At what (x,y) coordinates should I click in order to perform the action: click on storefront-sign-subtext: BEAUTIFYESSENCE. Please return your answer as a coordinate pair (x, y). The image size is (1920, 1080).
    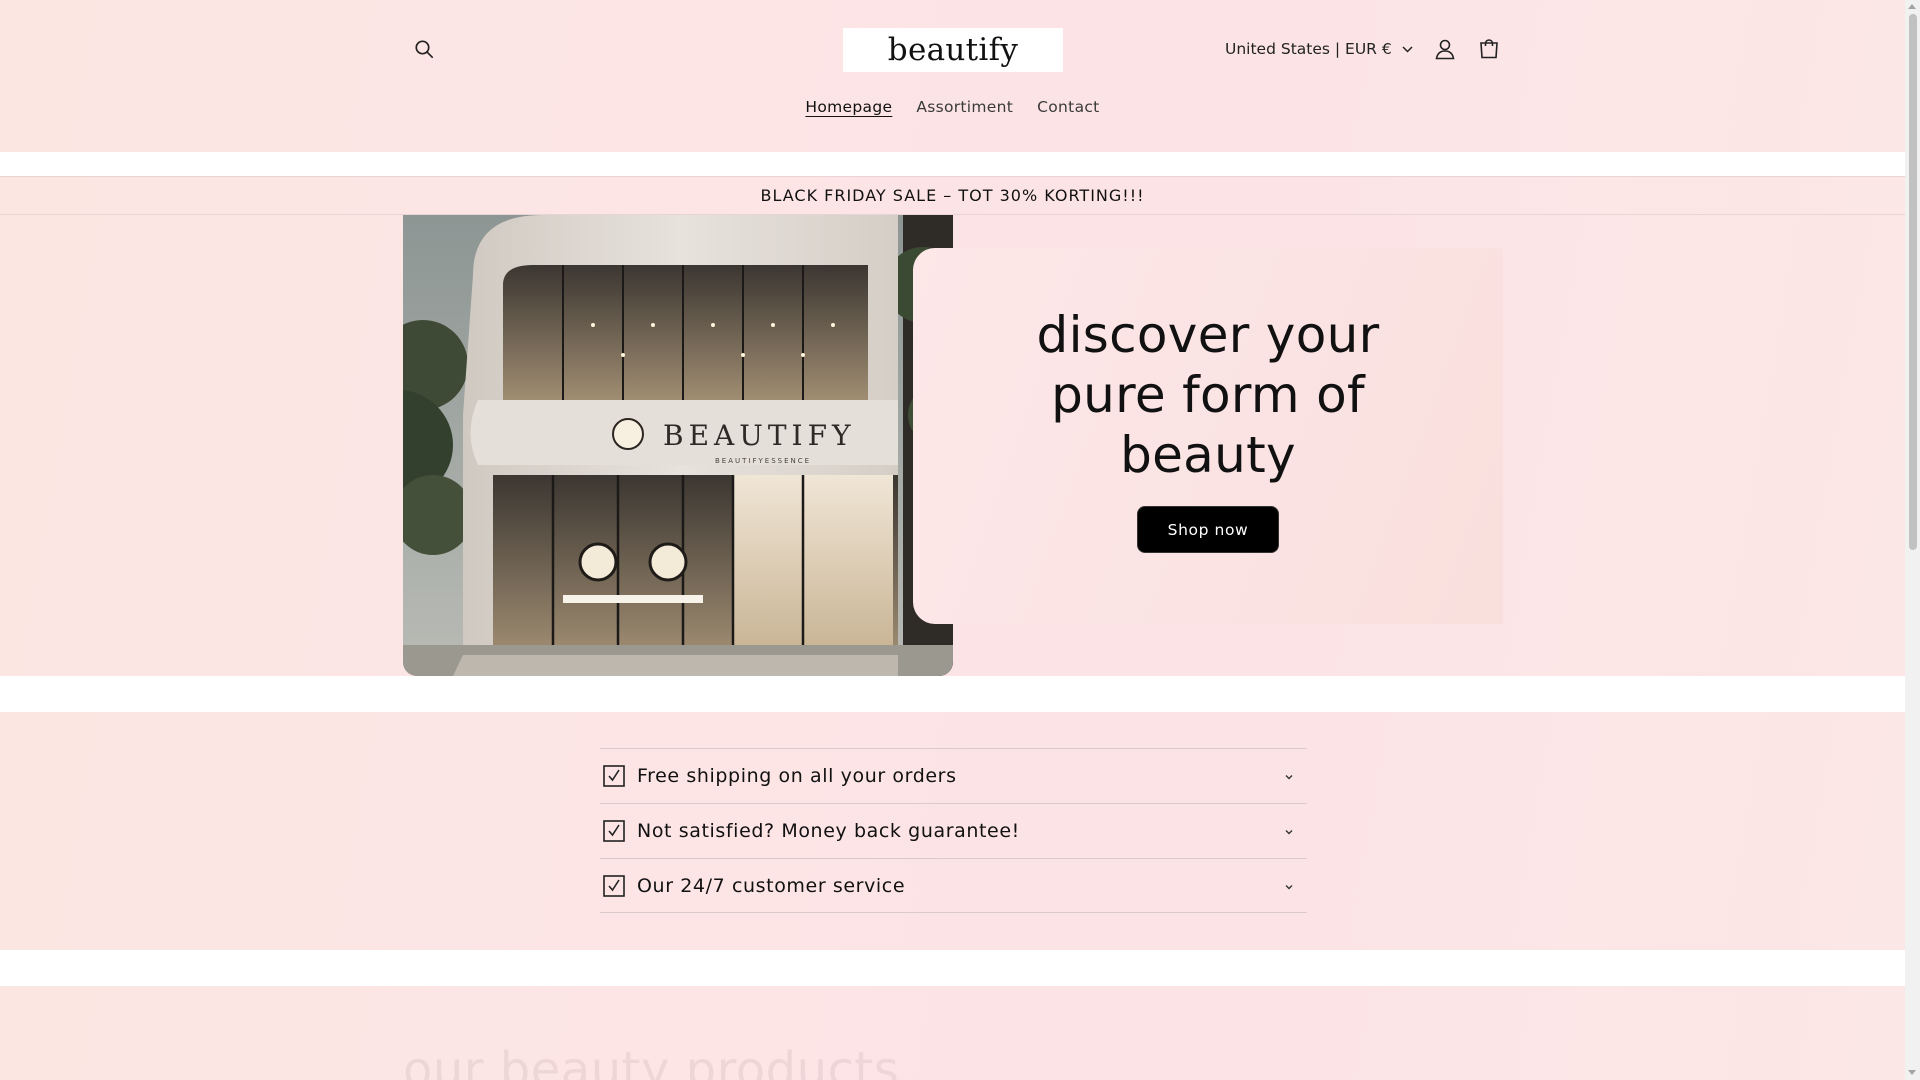
    Looking at the image, I should click on (763, 461).